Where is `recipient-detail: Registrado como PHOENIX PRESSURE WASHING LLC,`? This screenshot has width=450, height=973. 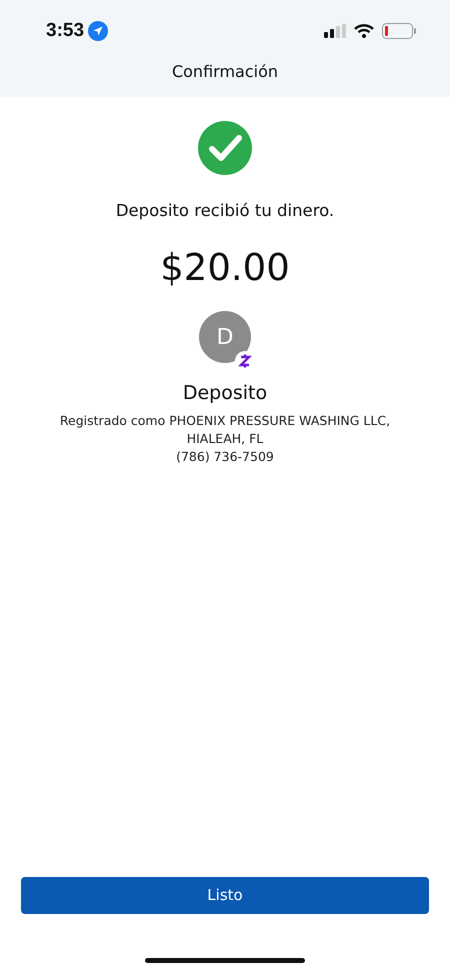
recipient-detail: Registrado como PHOENIX PRESSURE WASHING LLC, is located at coordinates (225, 421).